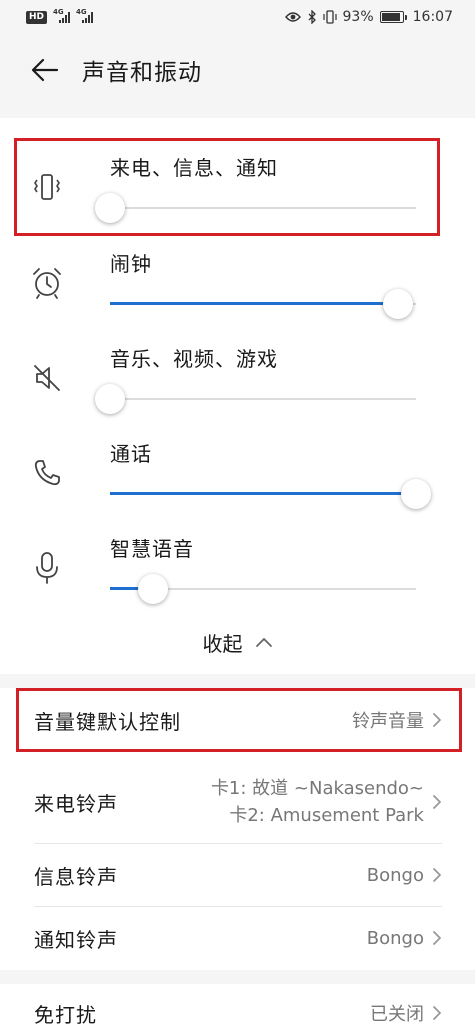  Describe the element at coordinates (397, 1014) in the screenshot. I see `dnd-value: 已关闭` at that location.